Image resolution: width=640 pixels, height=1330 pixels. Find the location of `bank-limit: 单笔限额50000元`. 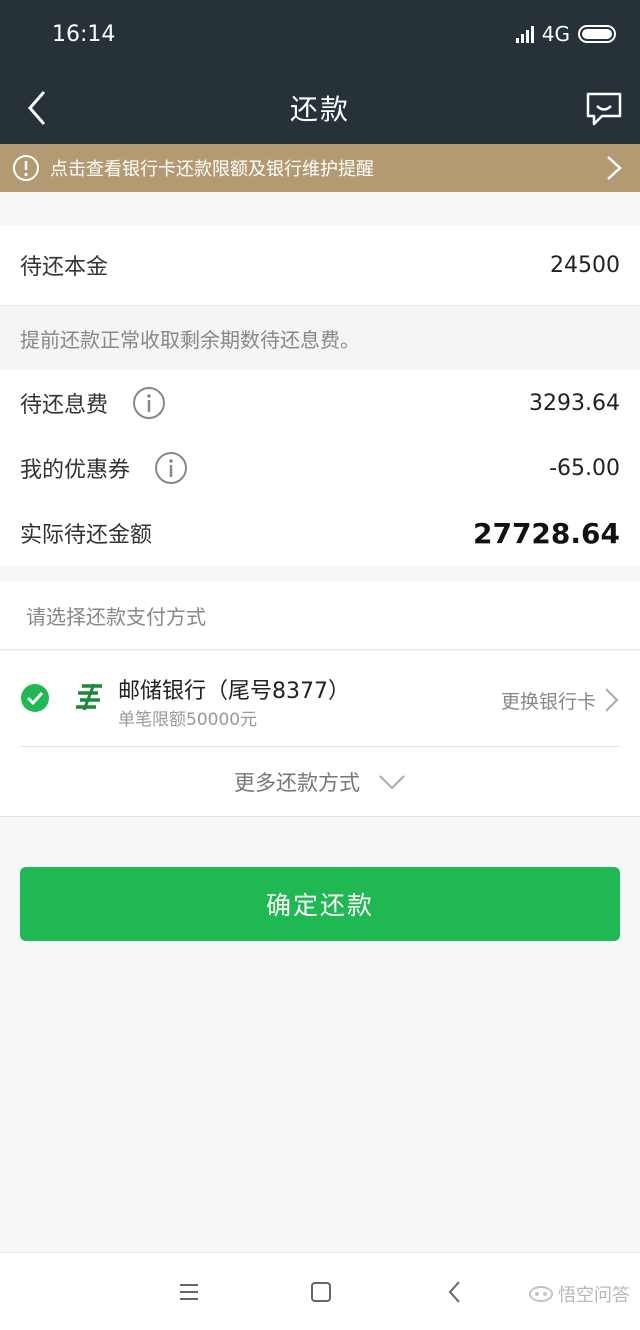

bank-limit: 单笔限额50000元 is located at coordinates (188, 720).